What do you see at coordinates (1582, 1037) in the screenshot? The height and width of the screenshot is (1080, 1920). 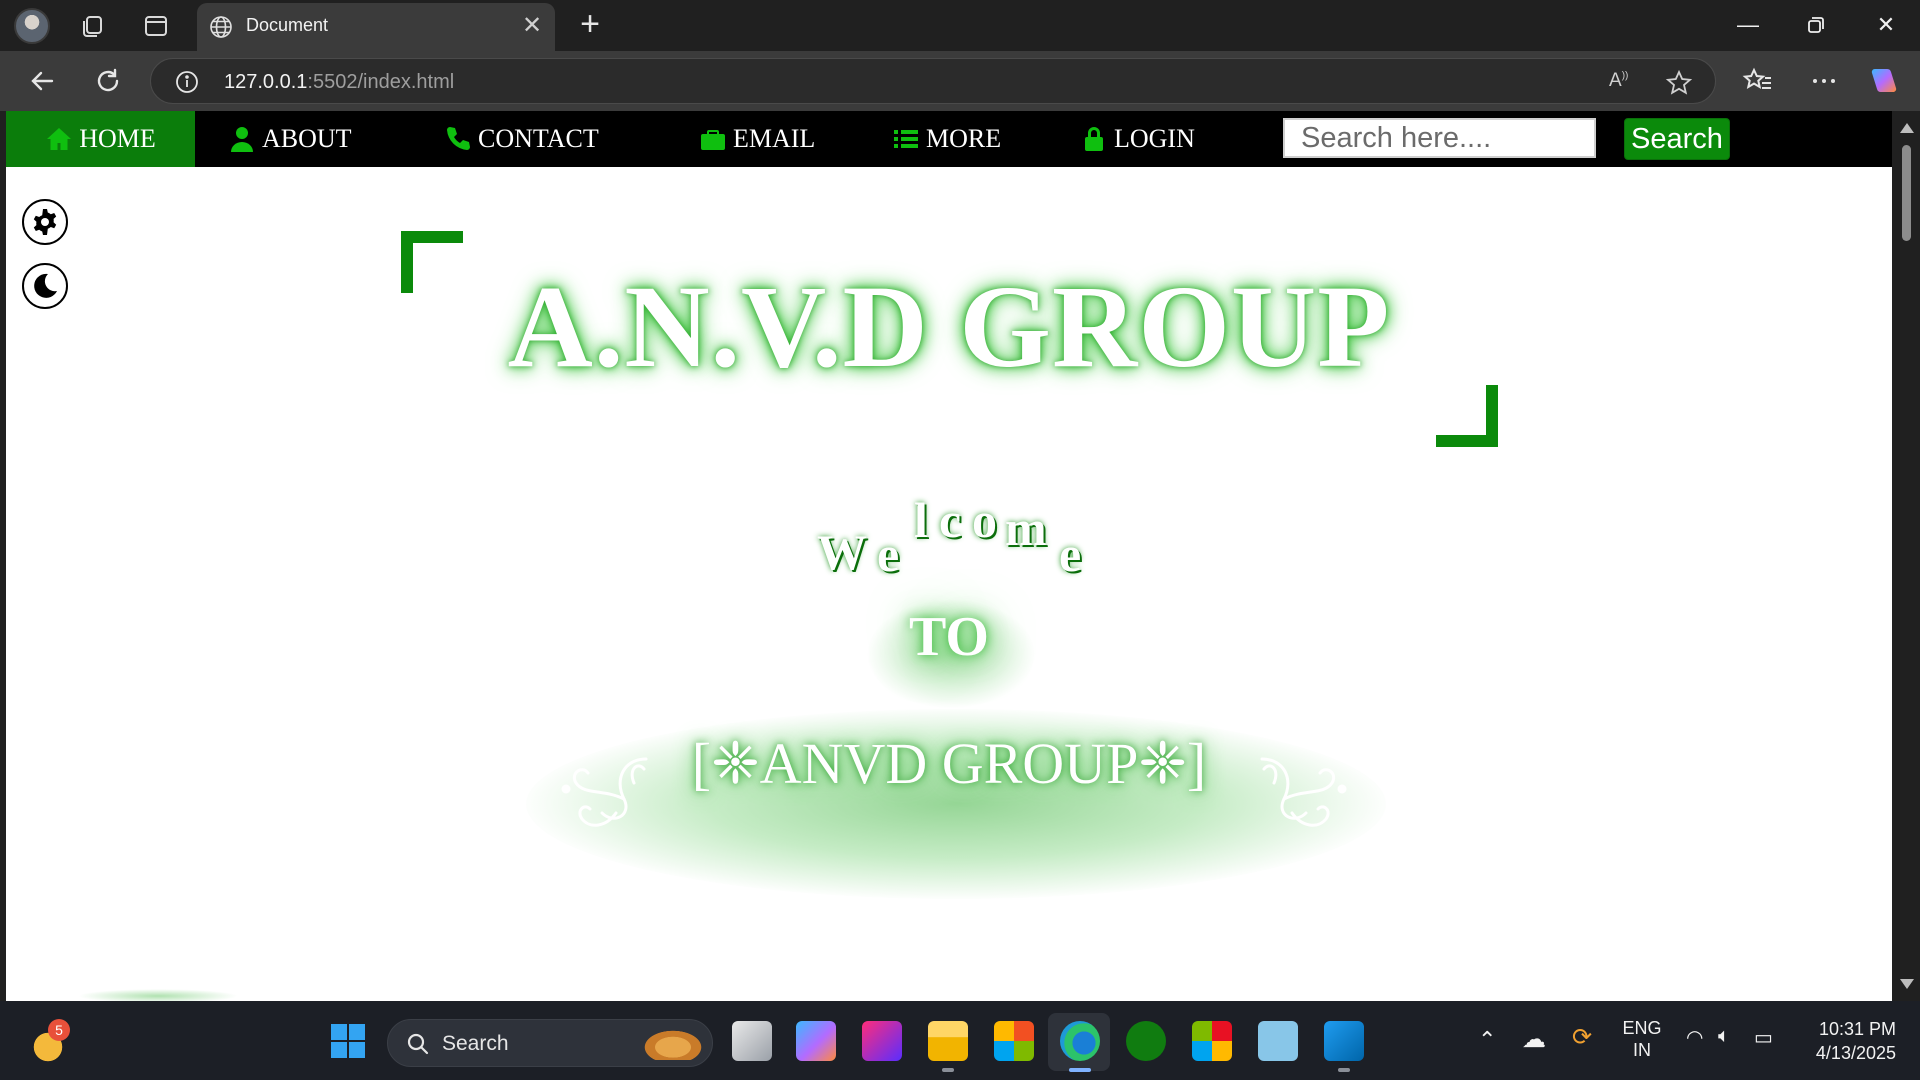 I see `sync-update-icon: ⟳` at bounding box center [1582, 1037].